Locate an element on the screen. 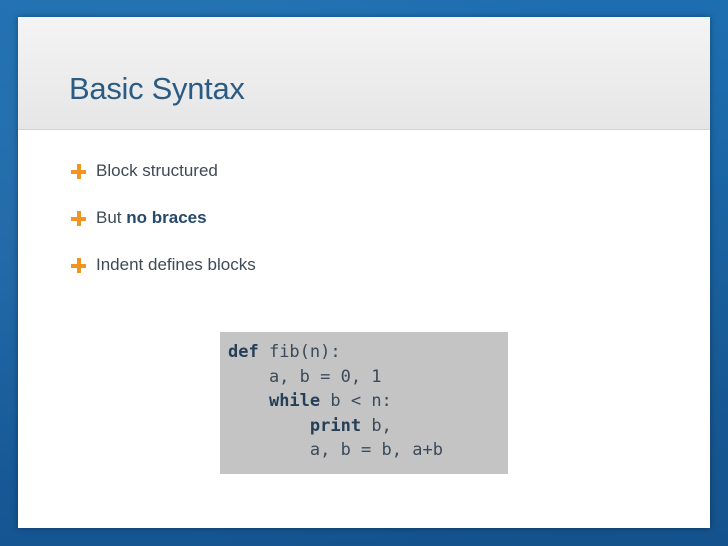 Image resolution: width=728 pixels, height=546 pixels. bullet-item-block-structured: Block structured is located at coordinates (162, 171).